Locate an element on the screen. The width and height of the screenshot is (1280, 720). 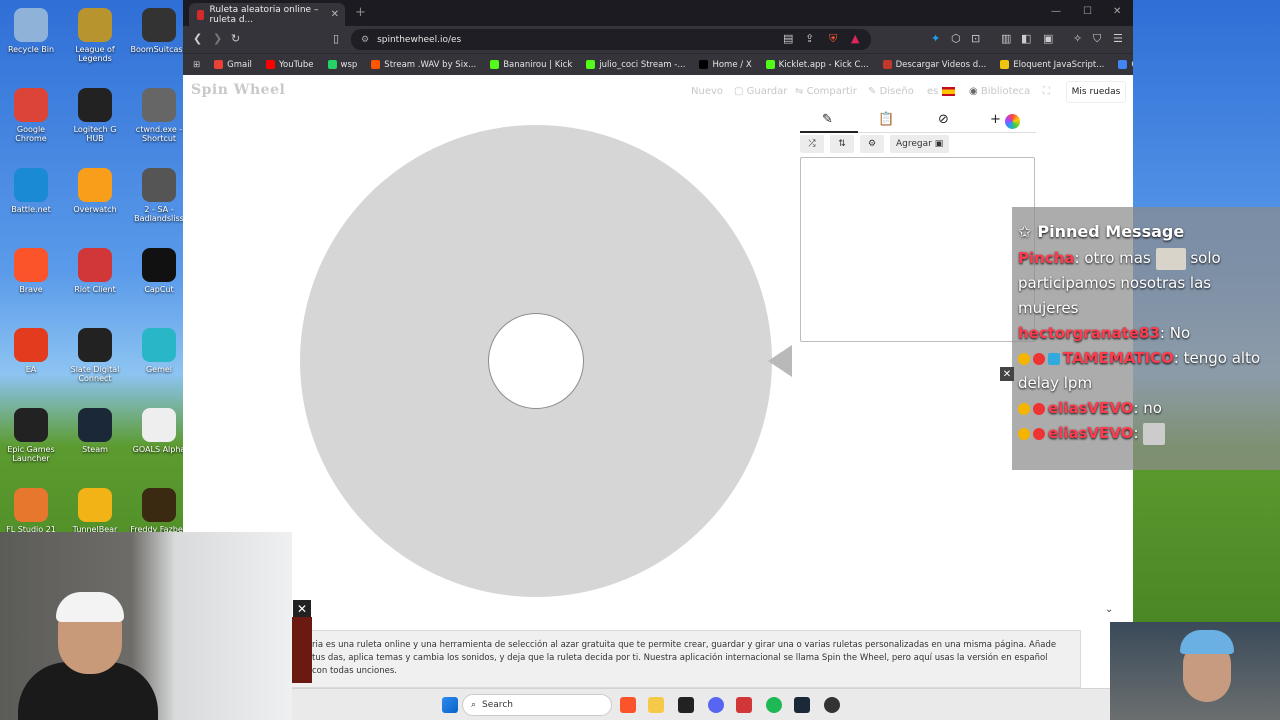
wheel-center-hub is located at coordinates (536, 361).